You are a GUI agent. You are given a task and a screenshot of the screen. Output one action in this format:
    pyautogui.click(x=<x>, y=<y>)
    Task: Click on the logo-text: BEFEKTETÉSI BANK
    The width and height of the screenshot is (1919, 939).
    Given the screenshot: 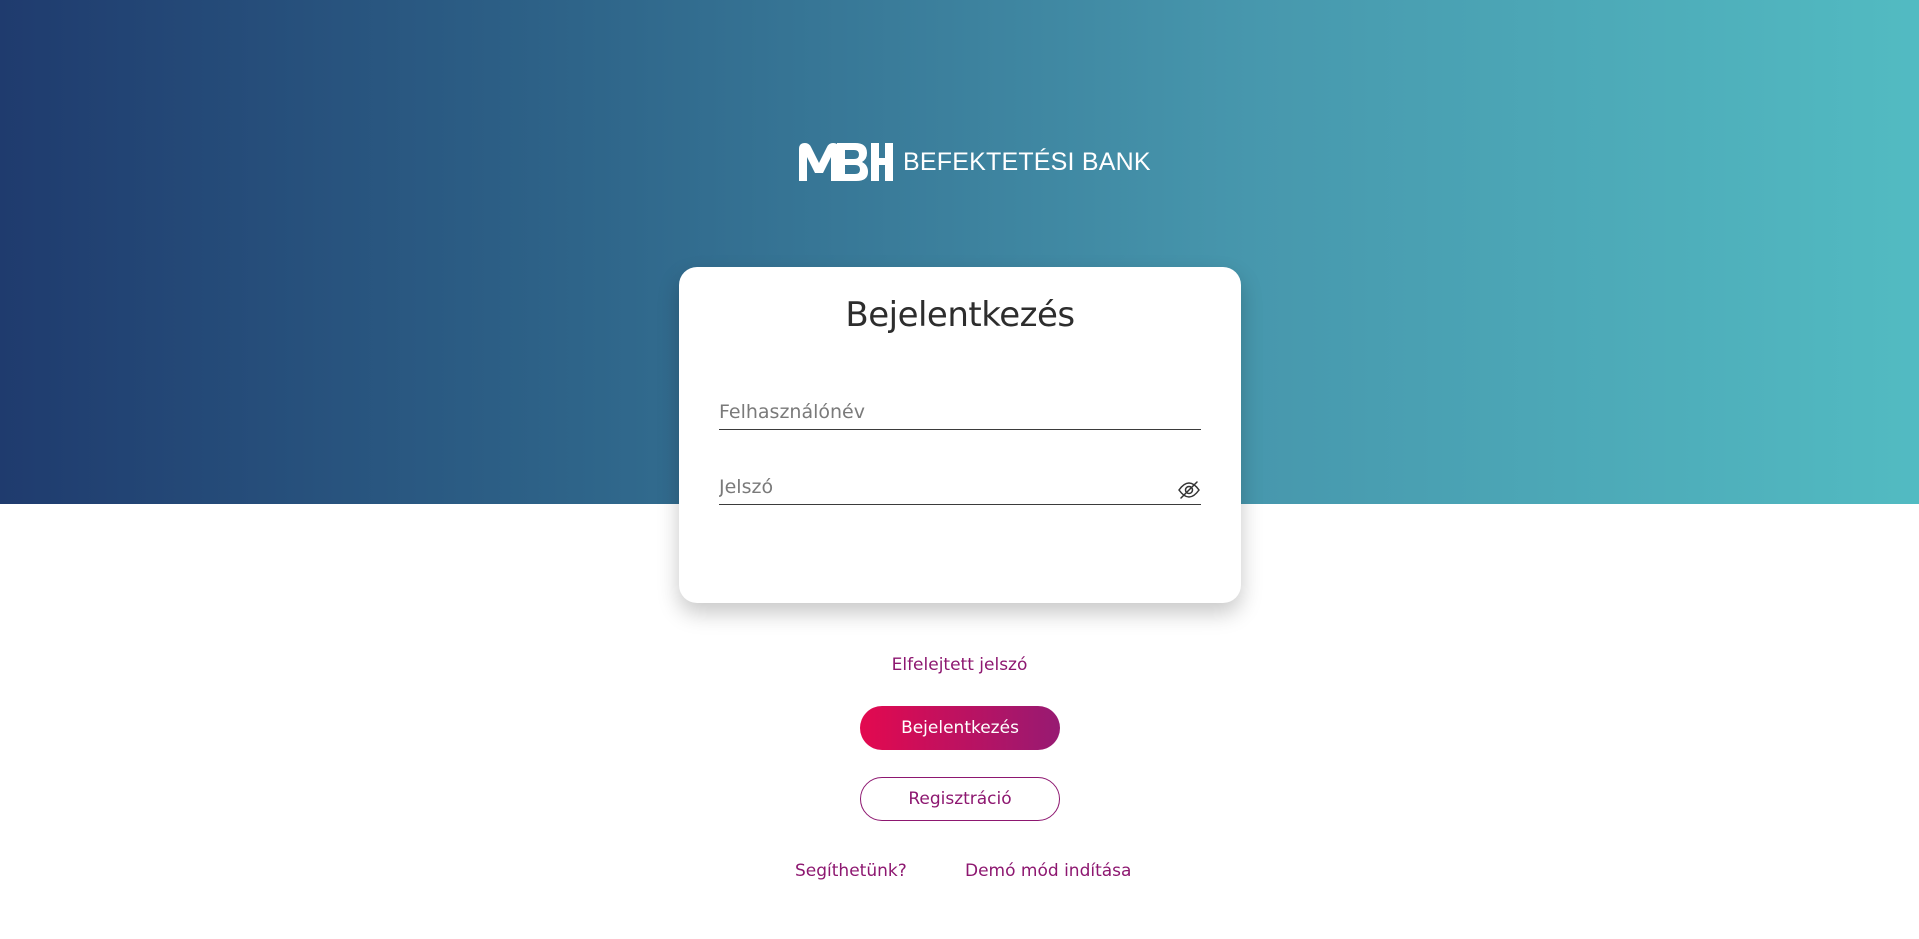 What is the action you would take?
    pyautogui.click(x=1027, y=161)
    